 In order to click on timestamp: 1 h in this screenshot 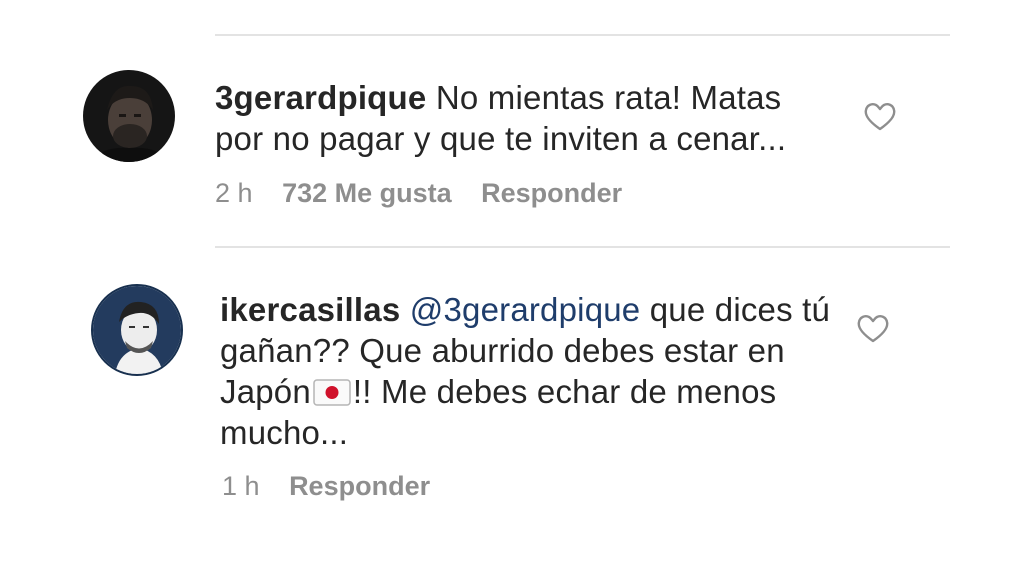, I will do `click(241, 486)`.